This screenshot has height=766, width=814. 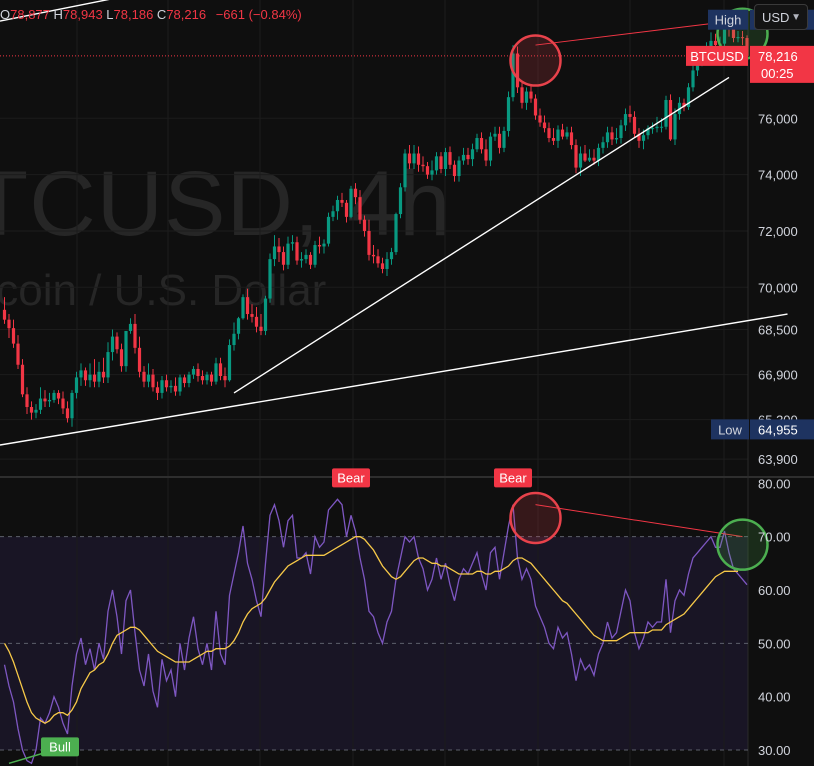 What do you see at coordinates (58, 14) in the screenshot?
I see `high-label: H` at bounding box center [58, 14].